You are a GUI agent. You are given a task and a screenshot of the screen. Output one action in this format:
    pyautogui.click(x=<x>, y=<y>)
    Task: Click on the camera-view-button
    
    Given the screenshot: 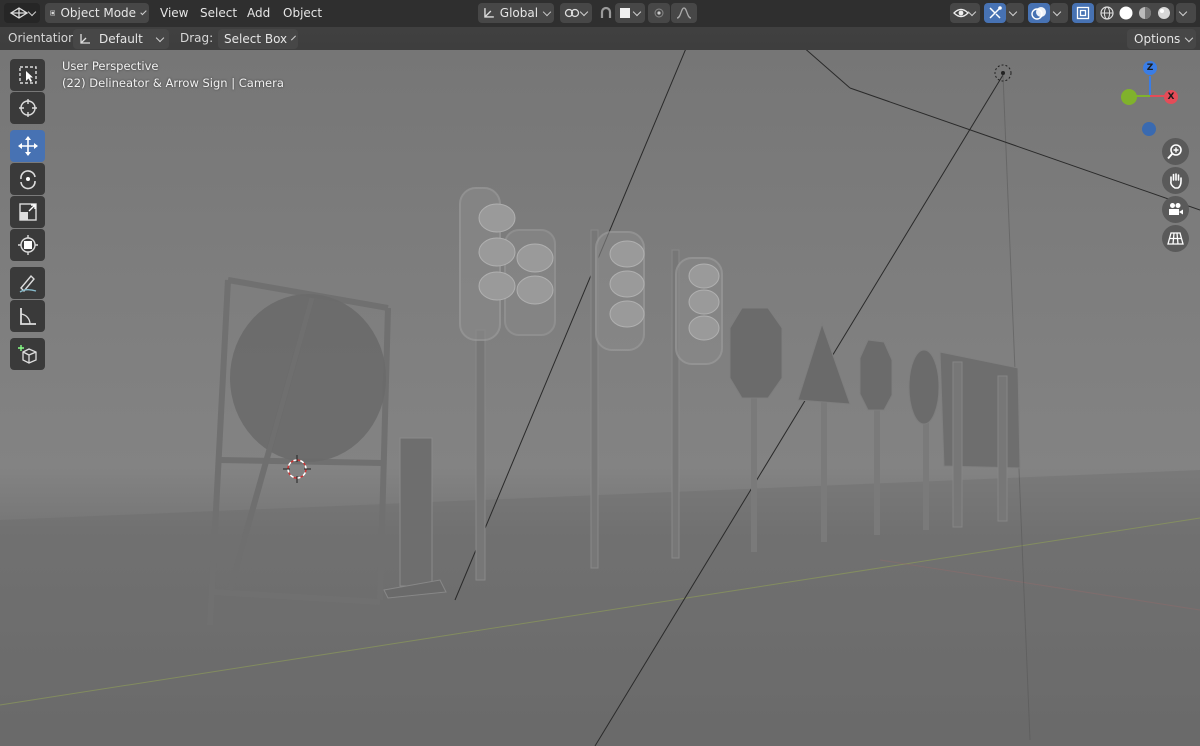 What is the action you would take?
    pyautogui.click(x=1175, y=209)
    